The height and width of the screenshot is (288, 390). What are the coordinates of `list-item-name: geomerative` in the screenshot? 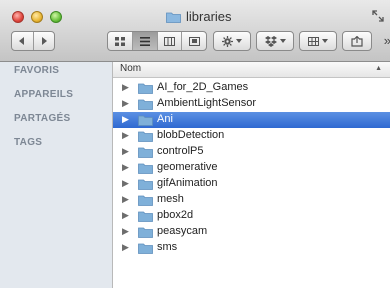 It's located at (187, 167).